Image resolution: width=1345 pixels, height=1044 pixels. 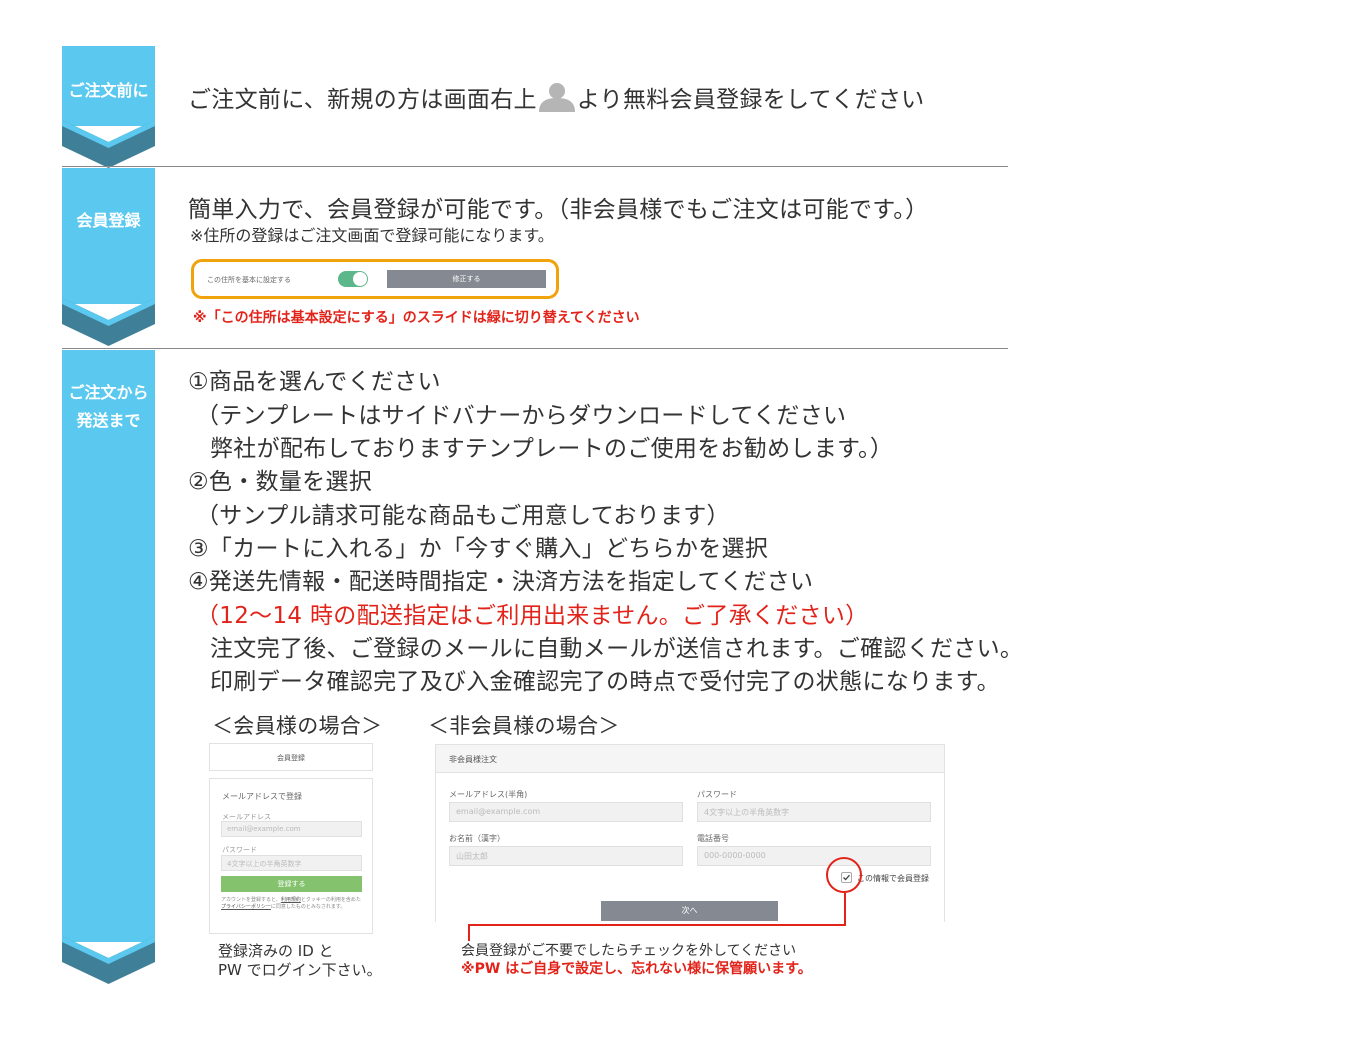 I want to click on guest-phone-input: 000-0000-0000, so click(x=814, y=856).